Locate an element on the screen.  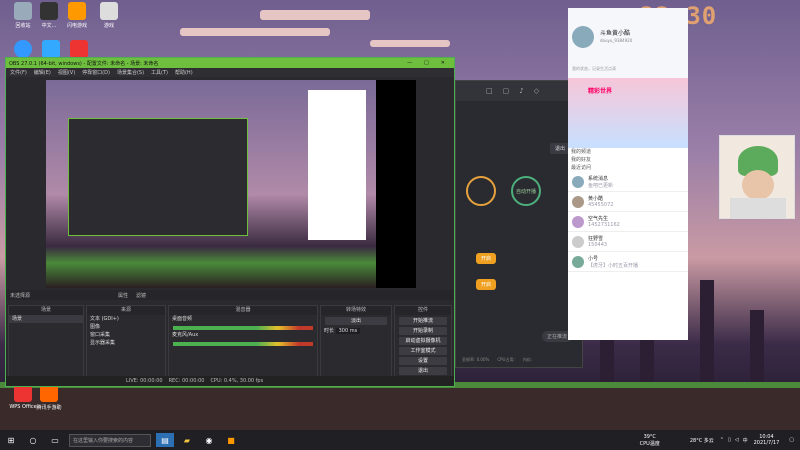
properties-button: 属性 is located at coordinates (123, 295).